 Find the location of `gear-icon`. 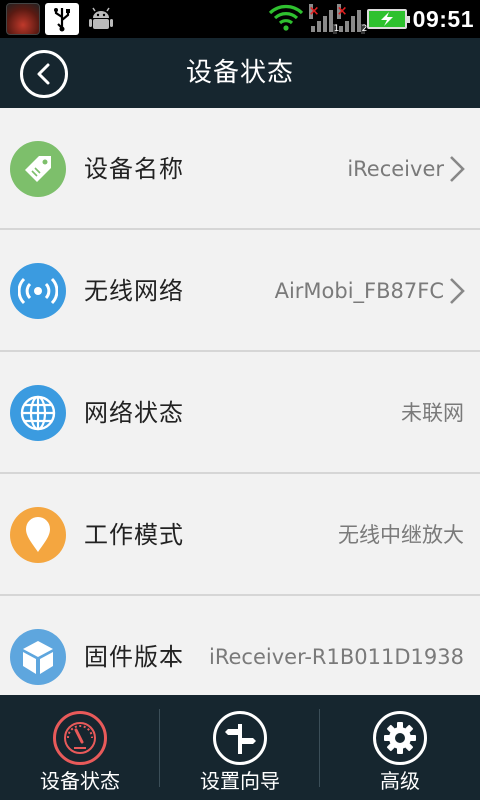

gear-icon is located at coordinates (400, 738).